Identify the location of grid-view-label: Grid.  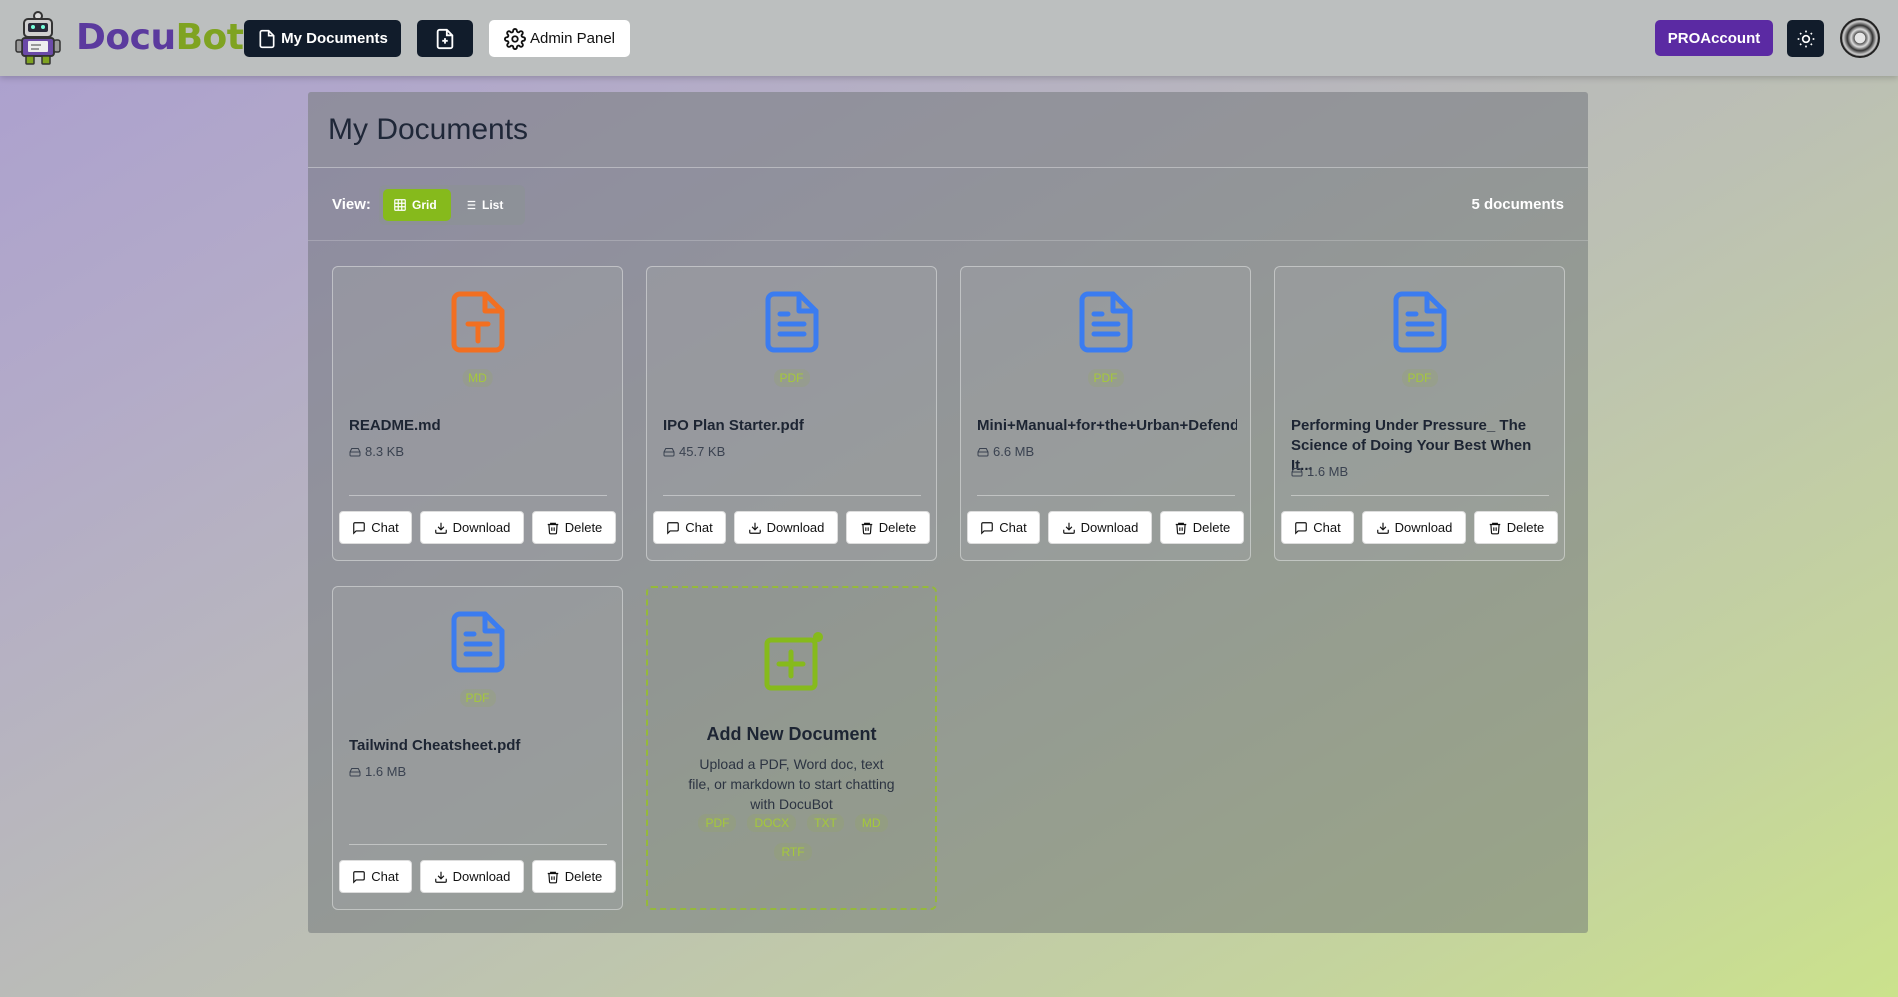
(424, 205).